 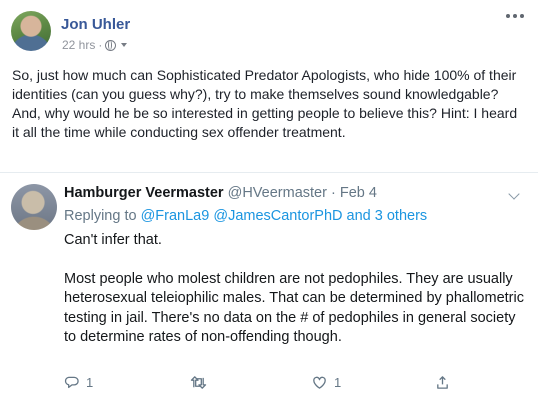 I want to click on mention-link: @FranLa9, so click(x=175, y=216).